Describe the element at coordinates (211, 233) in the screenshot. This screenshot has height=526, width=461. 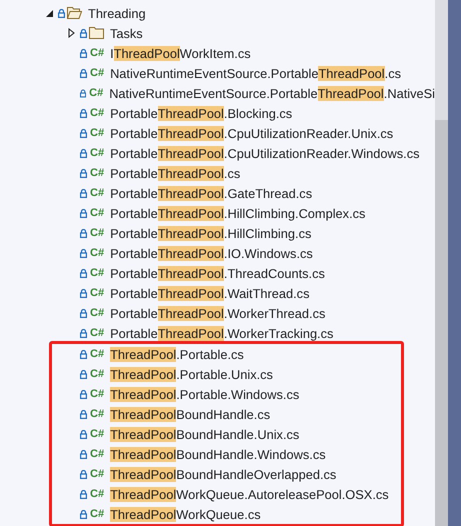
I see `file-name: PortableThreadPool.HillClimbing.cs` at that location.